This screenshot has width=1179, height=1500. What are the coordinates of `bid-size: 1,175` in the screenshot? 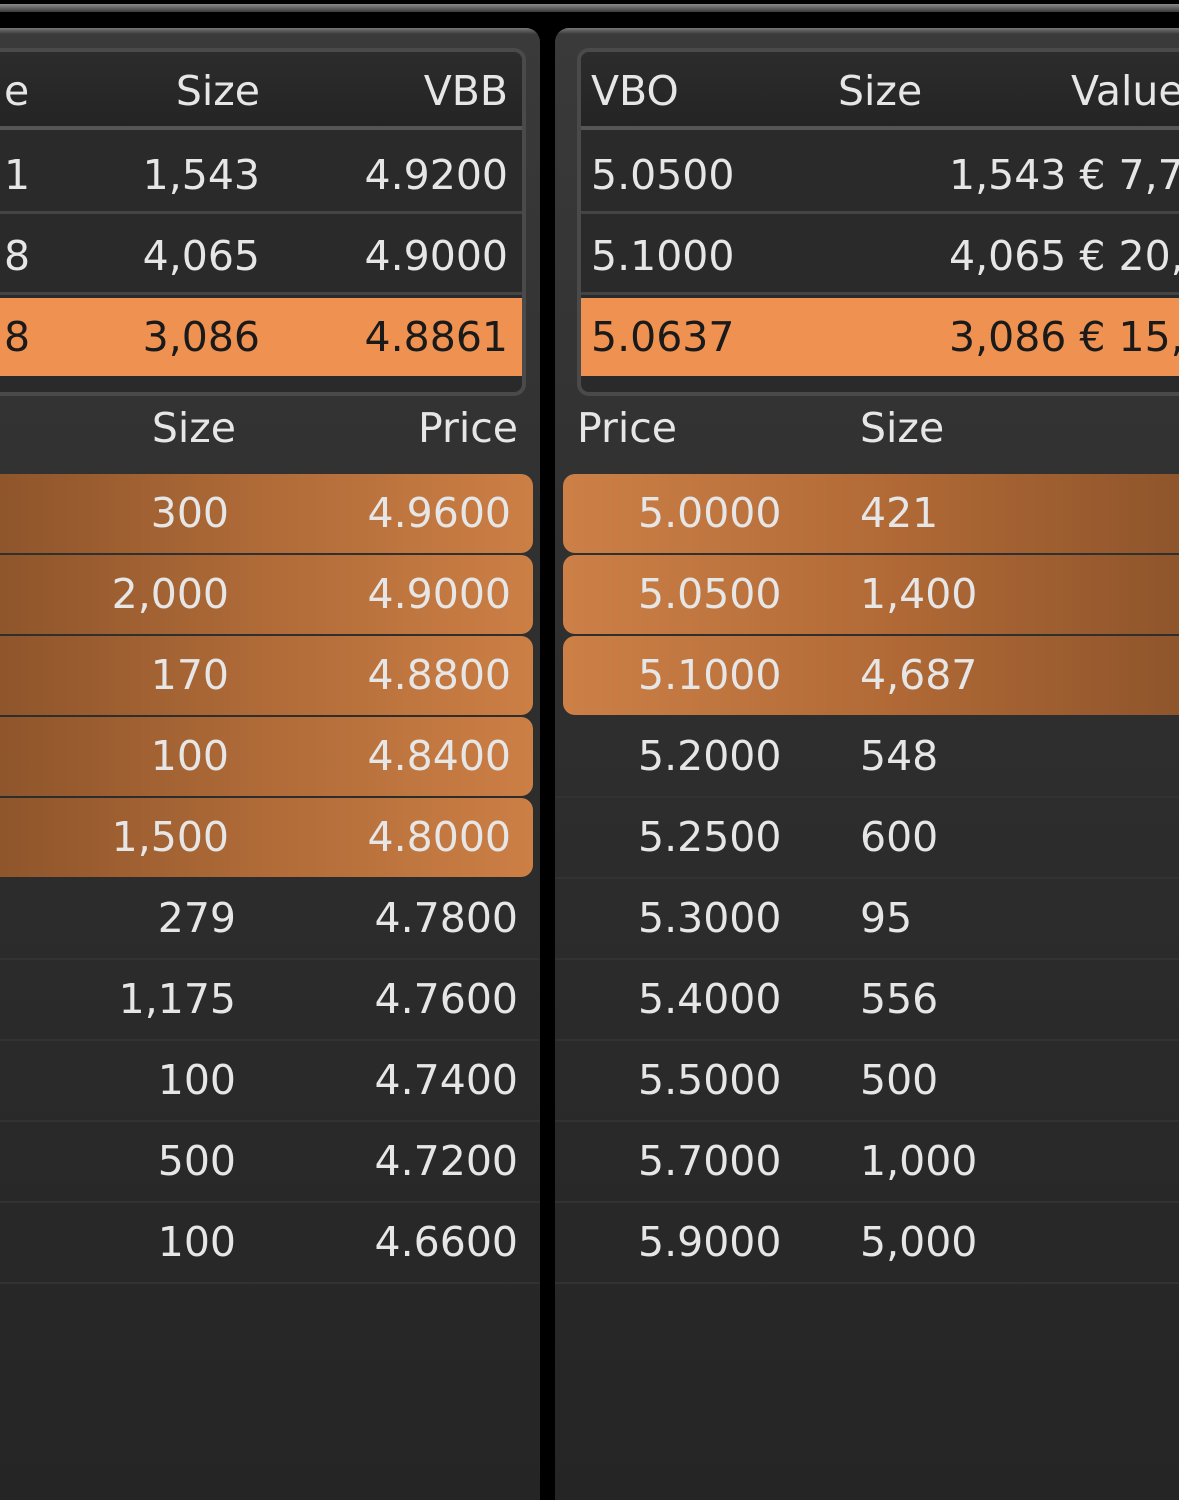 It's located at (177, 999).